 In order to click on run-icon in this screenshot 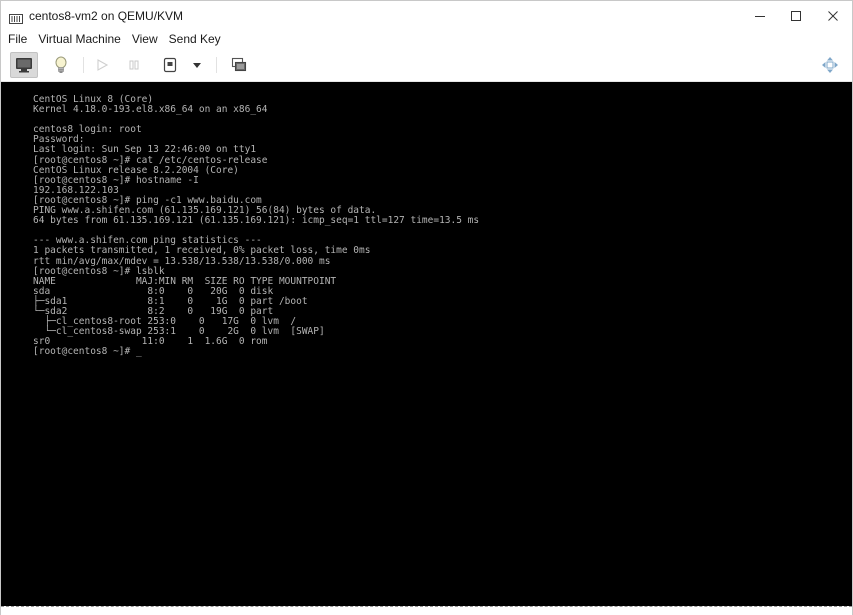, I will do `click(103, 65)`.